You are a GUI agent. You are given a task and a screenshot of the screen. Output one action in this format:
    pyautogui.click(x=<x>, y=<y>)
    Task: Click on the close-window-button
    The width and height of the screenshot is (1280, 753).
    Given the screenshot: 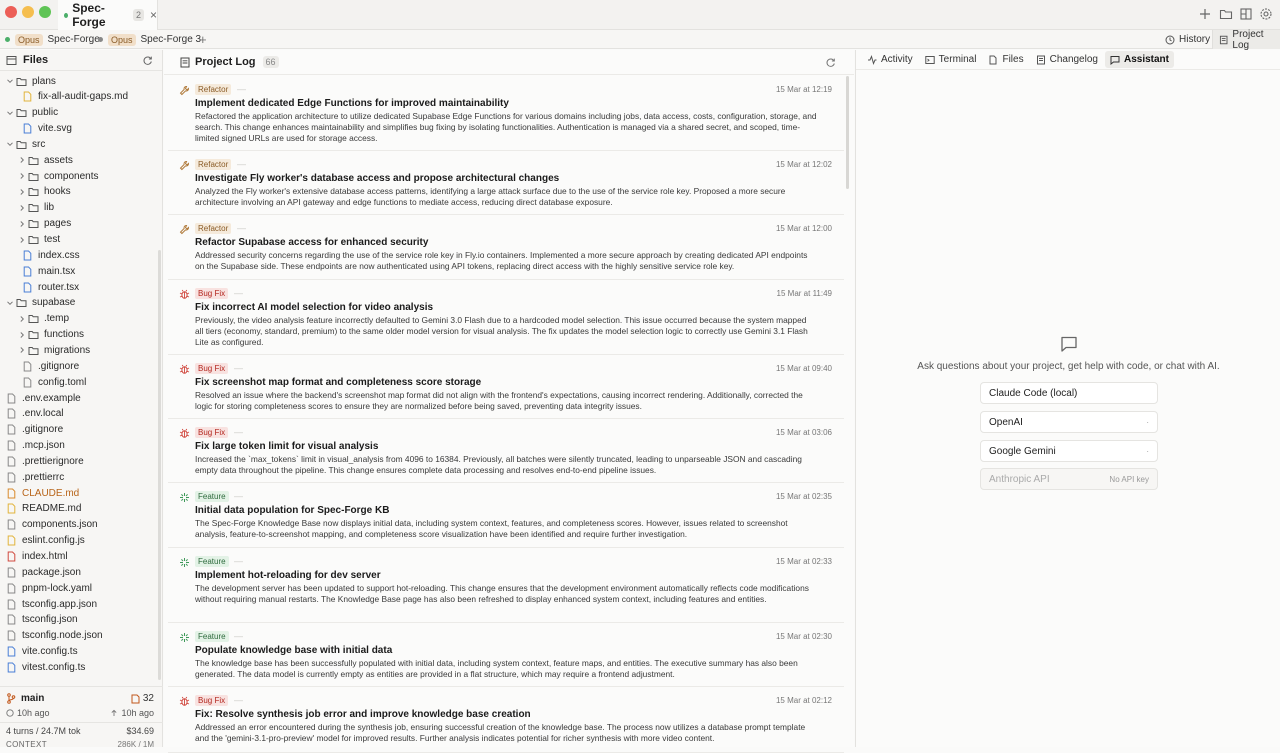 What is the action you would take?
    pyautogui.click(x=11, y=12)
    